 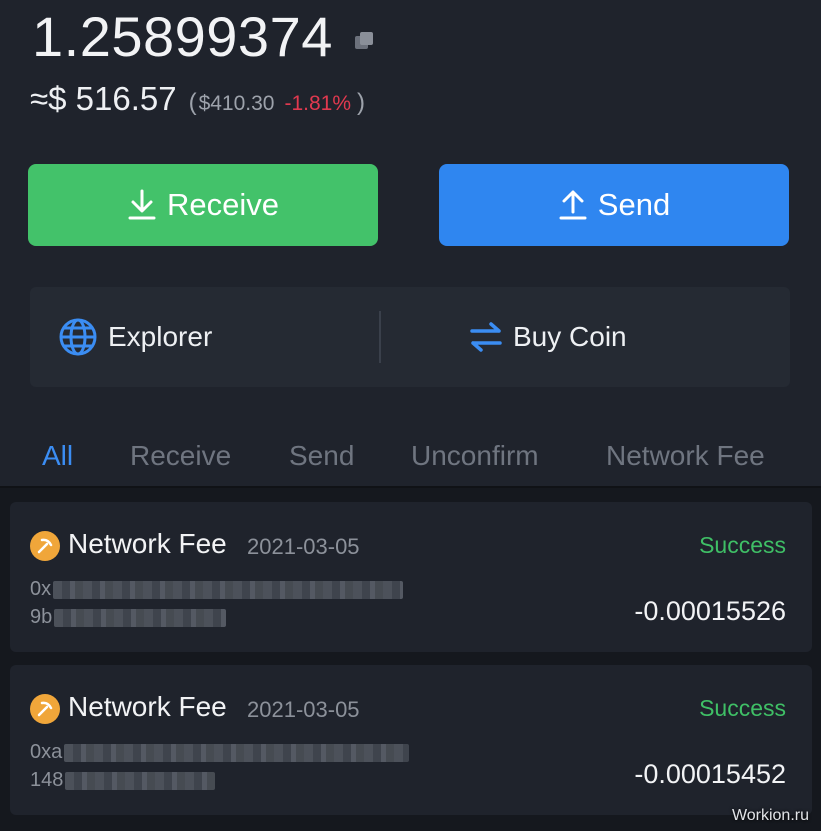 I want to click on watermark: Workion.ru, so click(x=770, y=815).